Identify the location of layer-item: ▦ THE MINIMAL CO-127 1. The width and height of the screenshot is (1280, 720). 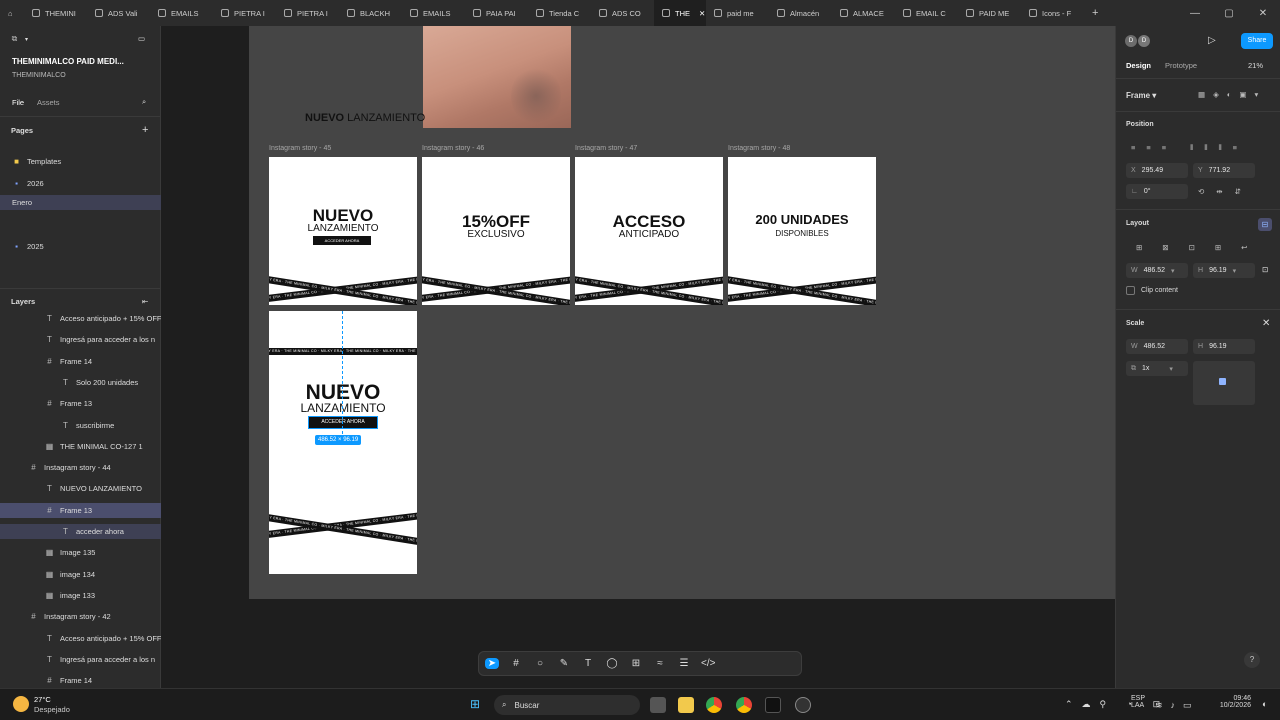
(80, 446).